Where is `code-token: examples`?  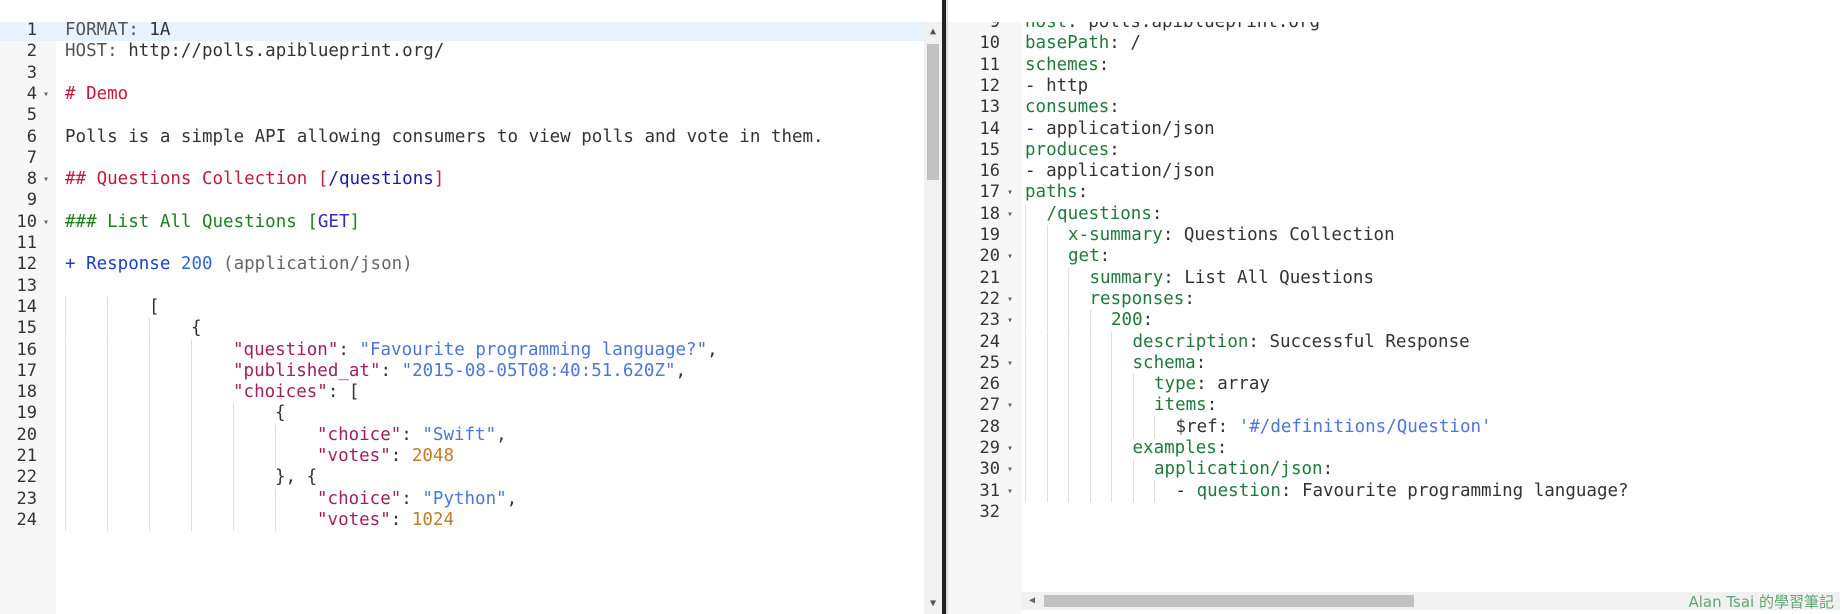 code-token: examples is located at coordinates (1174, 448).